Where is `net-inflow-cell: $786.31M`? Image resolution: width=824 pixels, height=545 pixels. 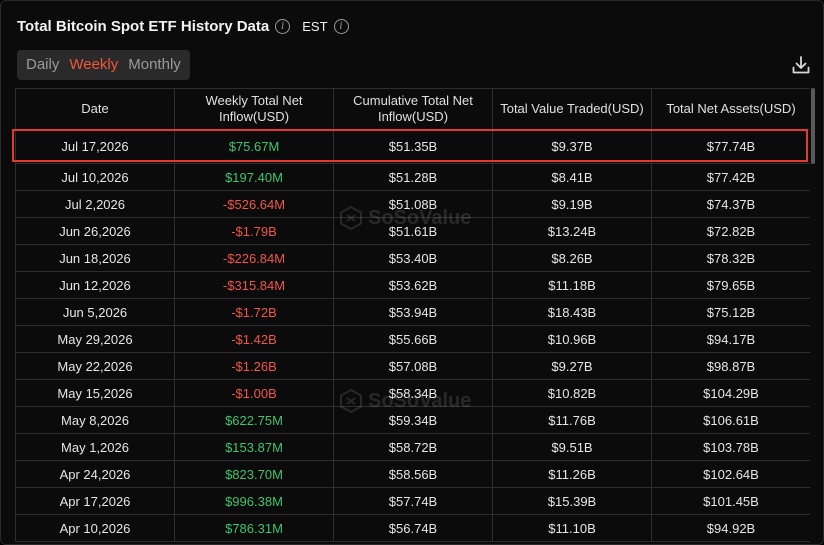 net-inflow-cell: $786.31M is located at coordinates (254, 528).